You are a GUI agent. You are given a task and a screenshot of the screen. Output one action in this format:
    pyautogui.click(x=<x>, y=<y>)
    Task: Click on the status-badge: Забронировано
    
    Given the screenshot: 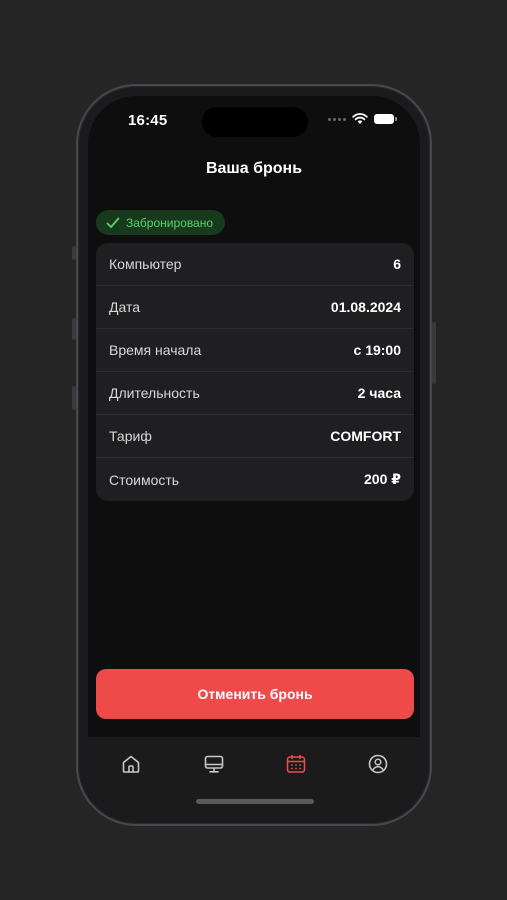 What is the action you would take?
    pyautogui.click(x=161, y=222)
    